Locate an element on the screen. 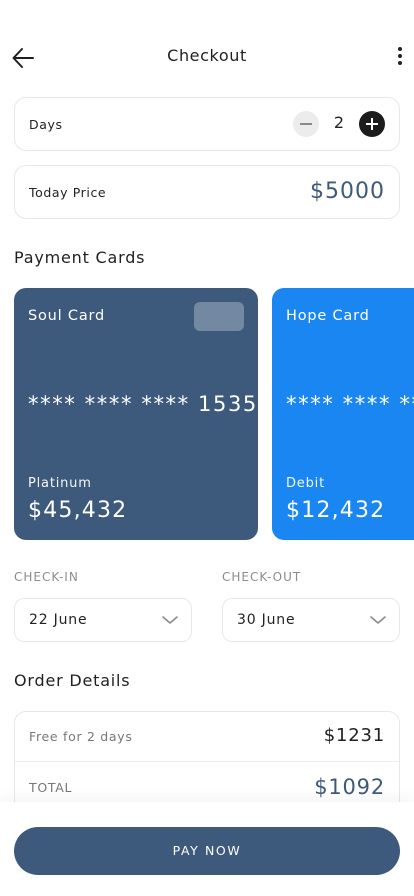 This screenshot has width=414, height=896. card-name: Soul Card is located at coordinates (67, 316).